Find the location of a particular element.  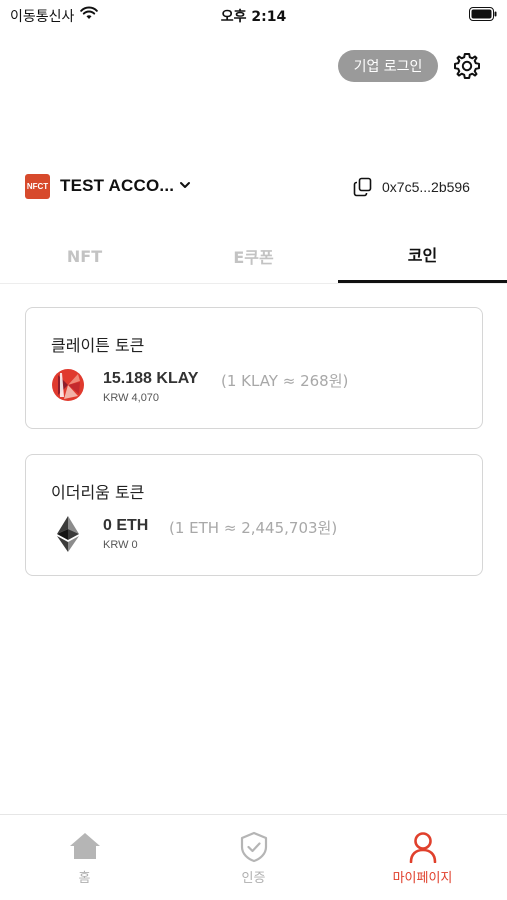

battery-icon is located at coordinates (483, 16).